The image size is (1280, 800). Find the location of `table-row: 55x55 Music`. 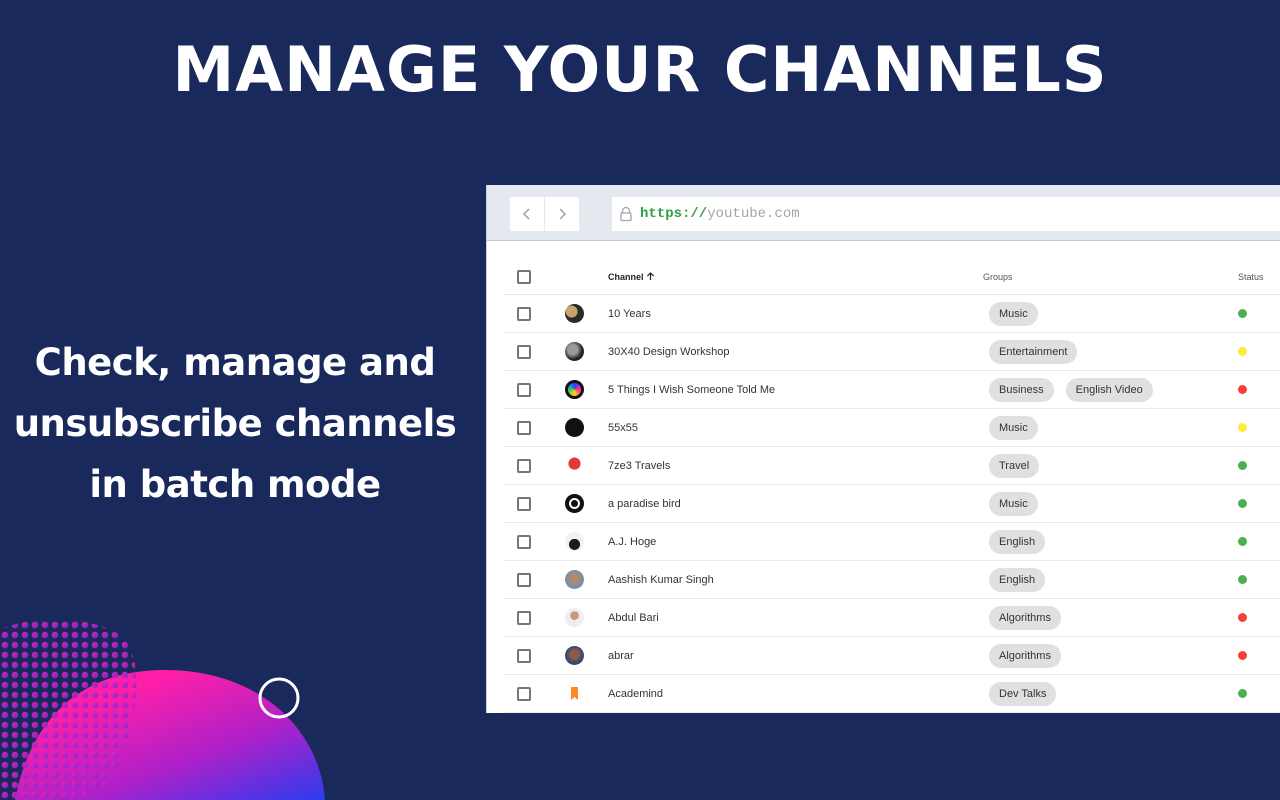

table-row: 55x55 Music is located at coordinates (891, 428).